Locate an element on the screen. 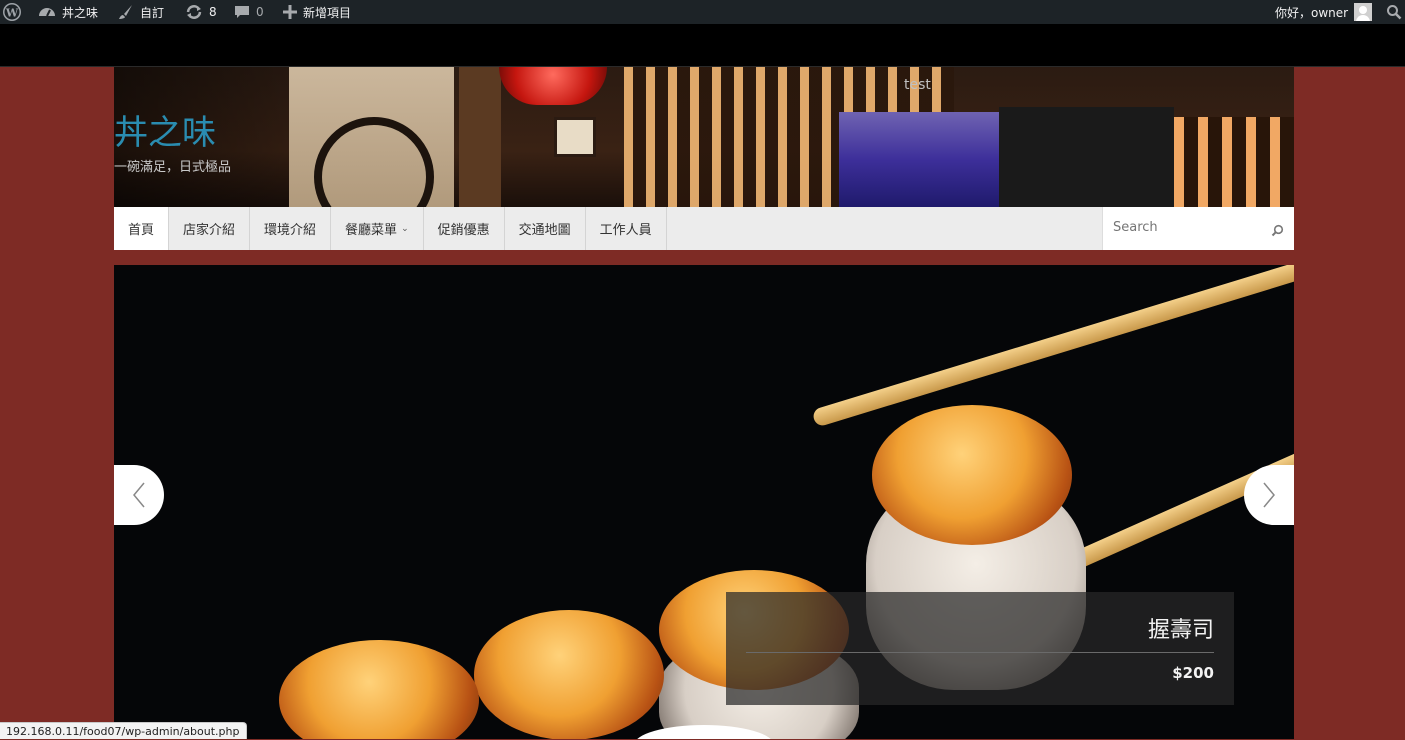  nav-item-staff: 工作人員 is located at coordinates (626, 228).